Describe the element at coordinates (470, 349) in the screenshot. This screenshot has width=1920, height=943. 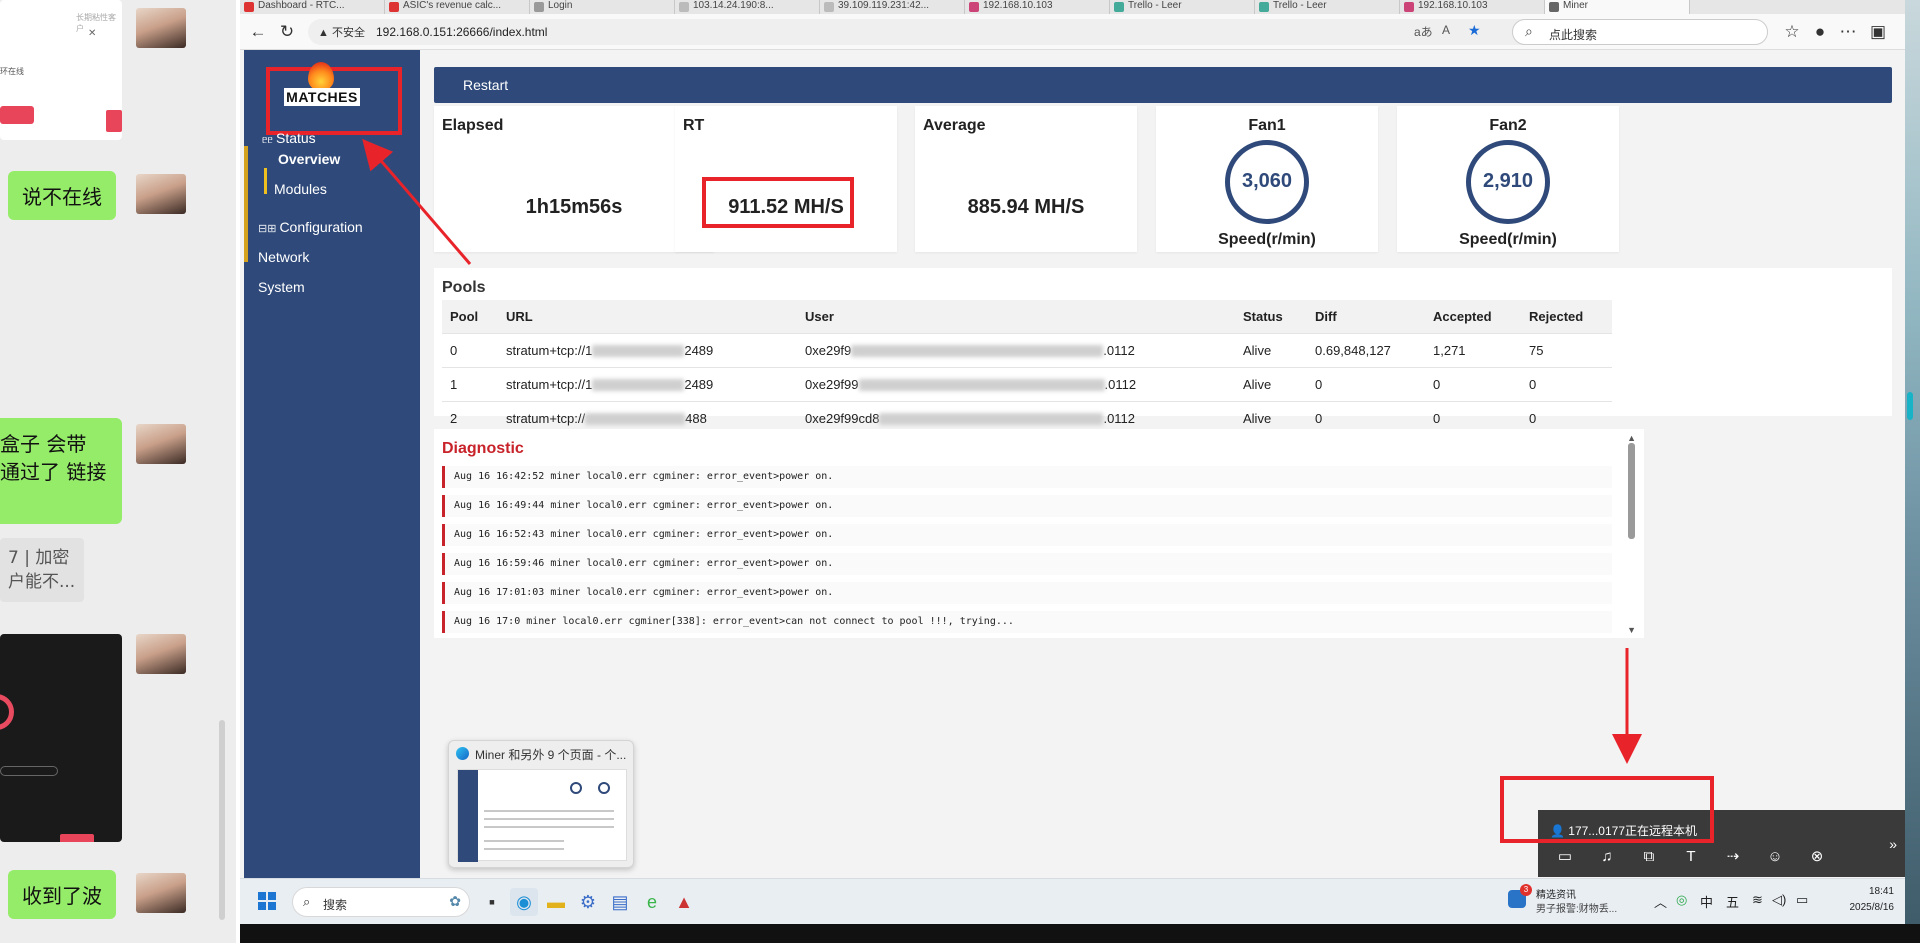
I see `pool-index: 0` at that location.